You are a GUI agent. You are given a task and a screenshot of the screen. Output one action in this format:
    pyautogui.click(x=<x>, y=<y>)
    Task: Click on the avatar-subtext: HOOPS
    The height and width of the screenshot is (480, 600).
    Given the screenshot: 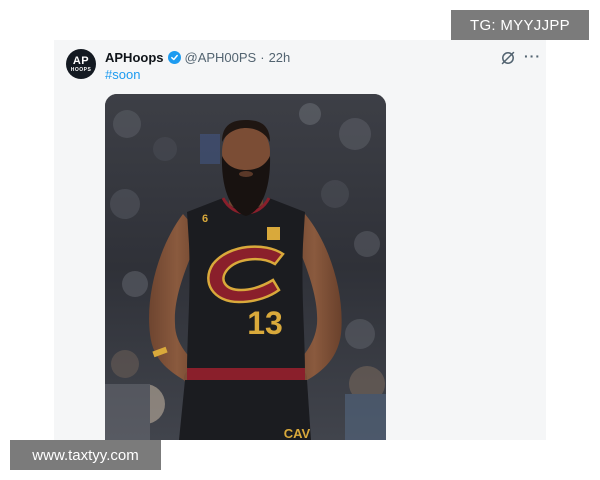 What is the action you would take?
    pyautogui.click(x=81, y=69)
    